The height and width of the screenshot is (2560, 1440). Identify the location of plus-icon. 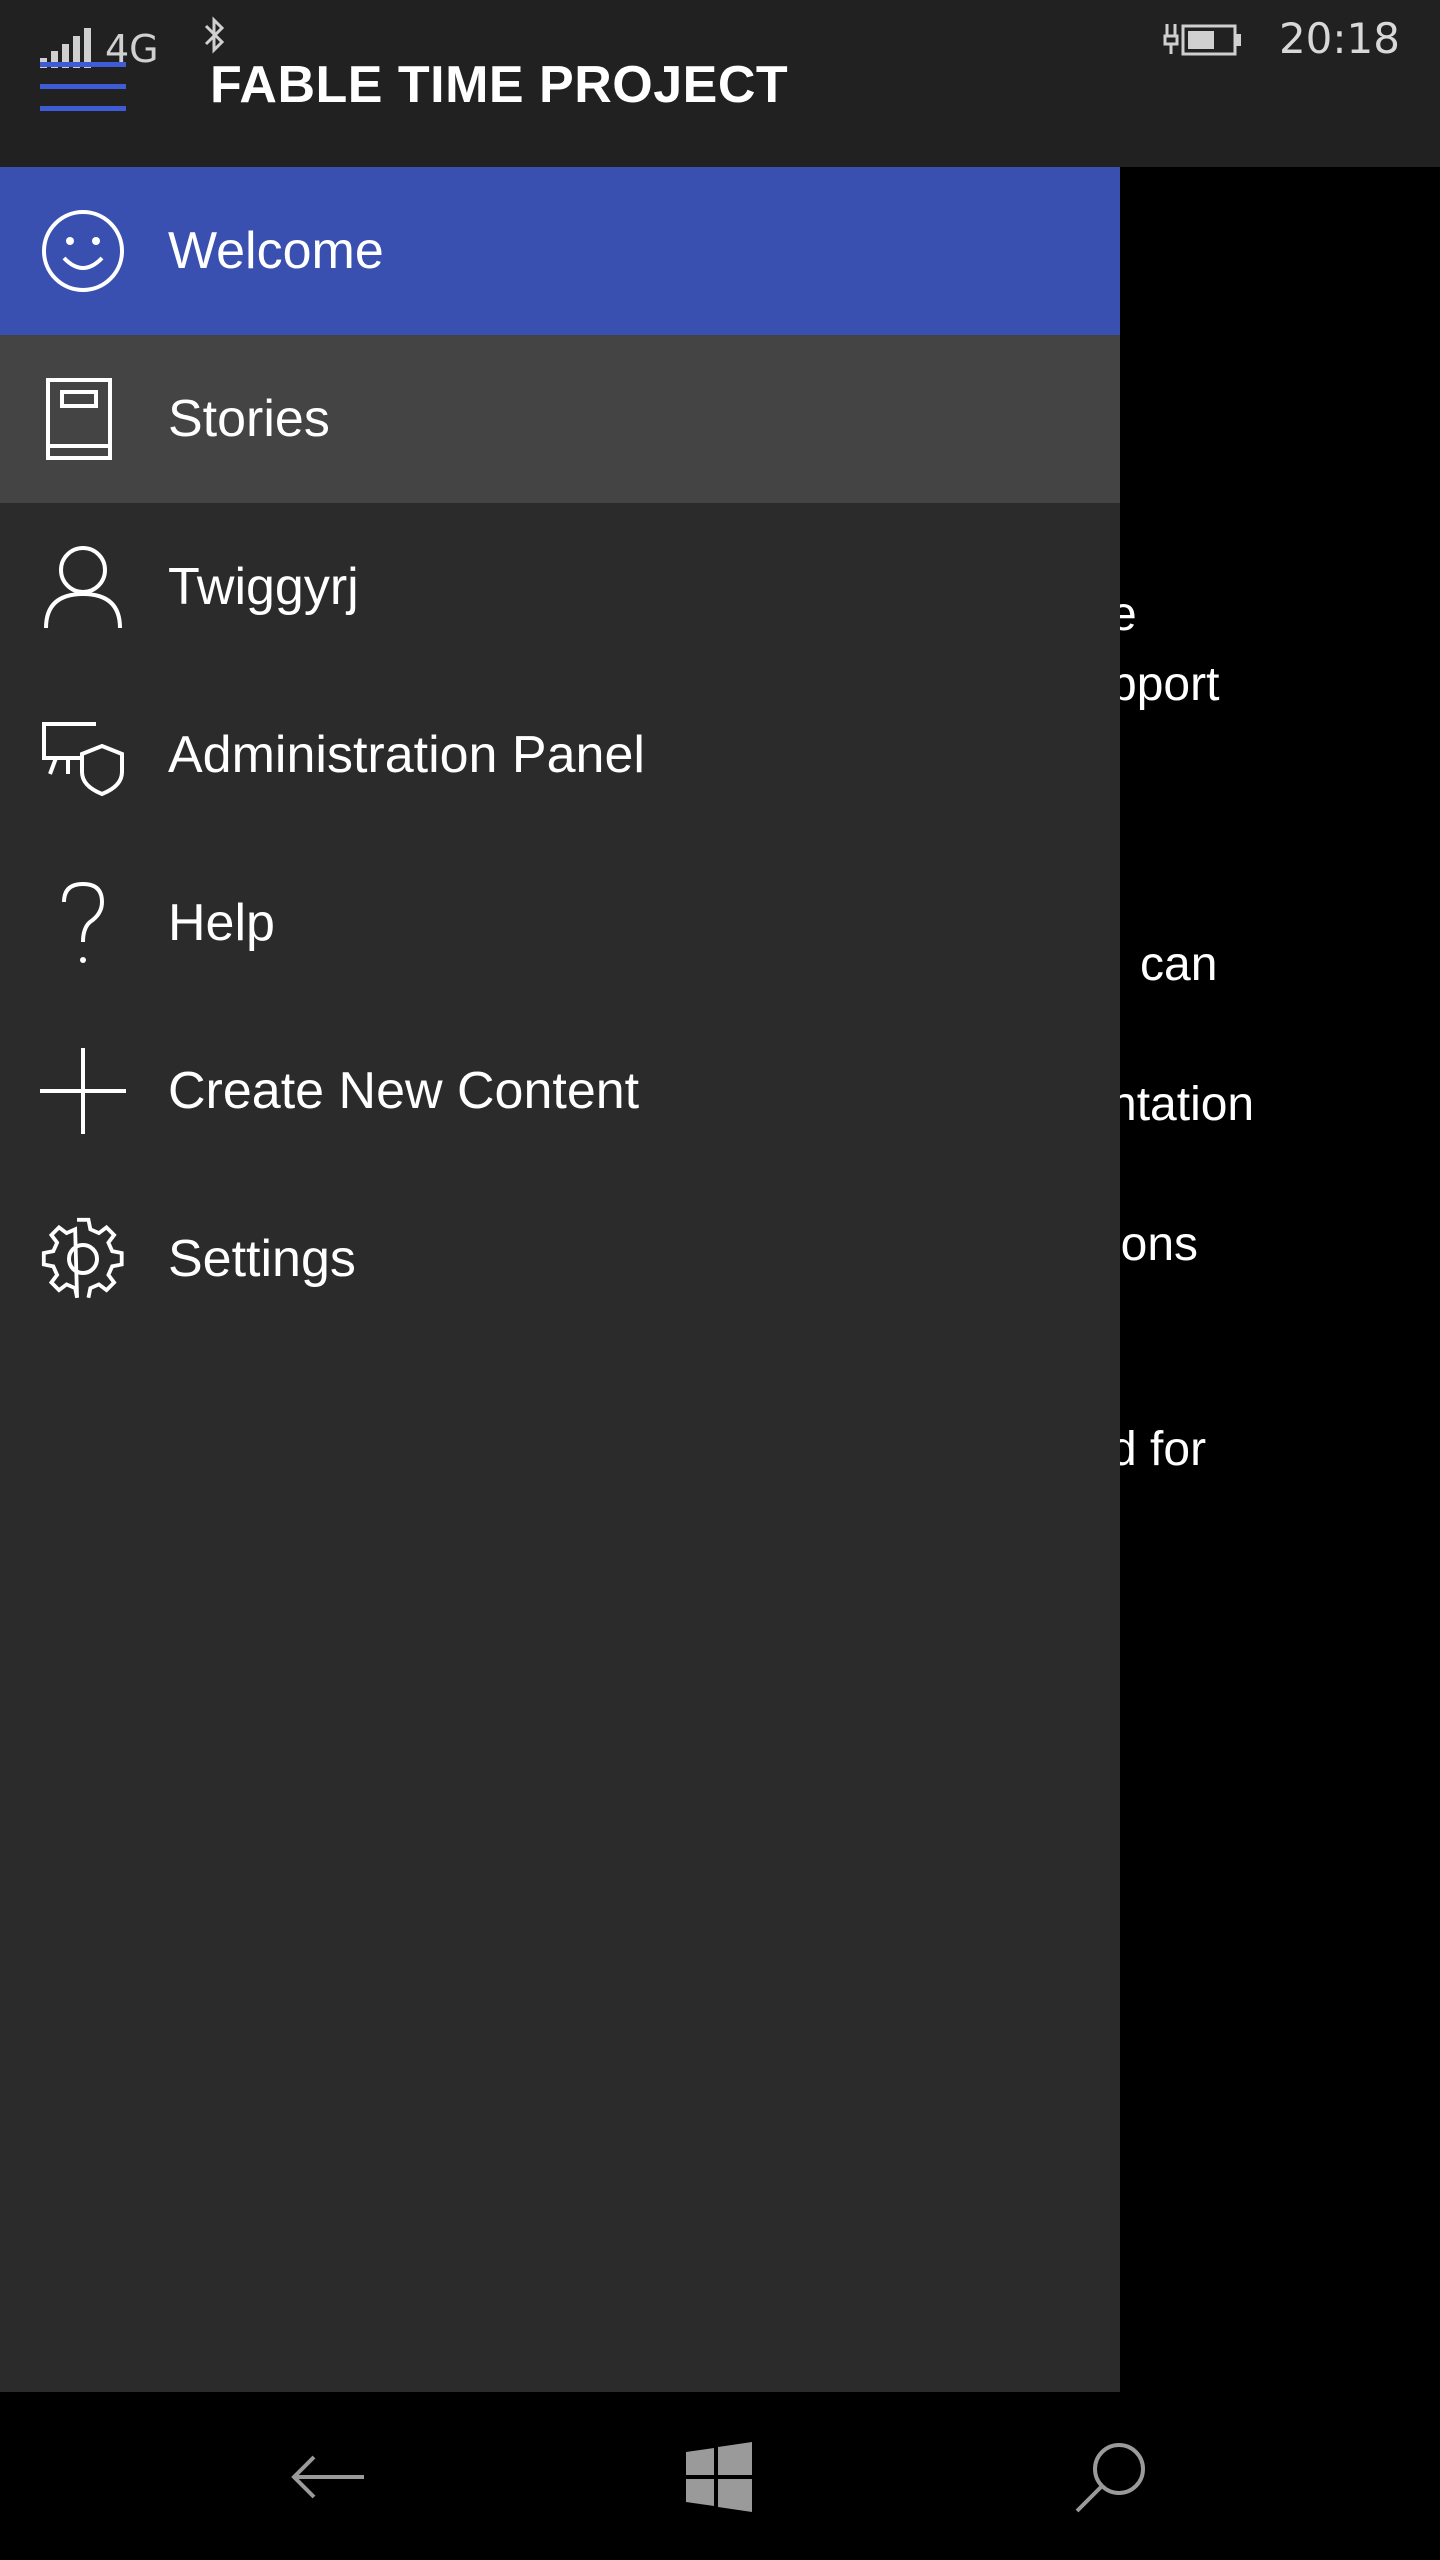
(83, 1091).